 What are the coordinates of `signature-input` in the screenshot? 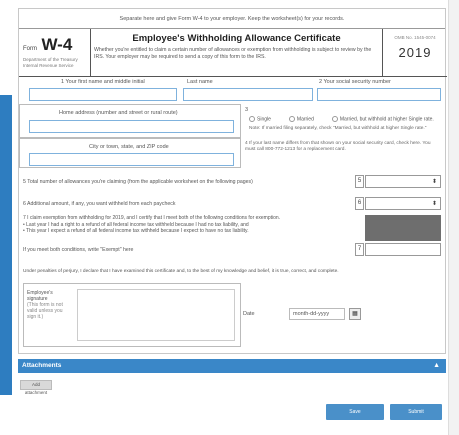 It's located at (156, 315).